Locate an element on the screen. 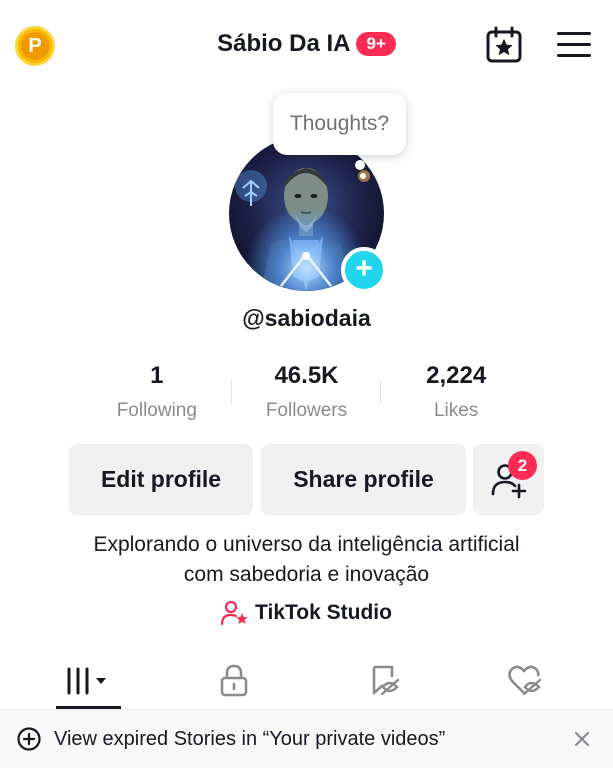  close-banner-button is located at coordinates (582, 739).